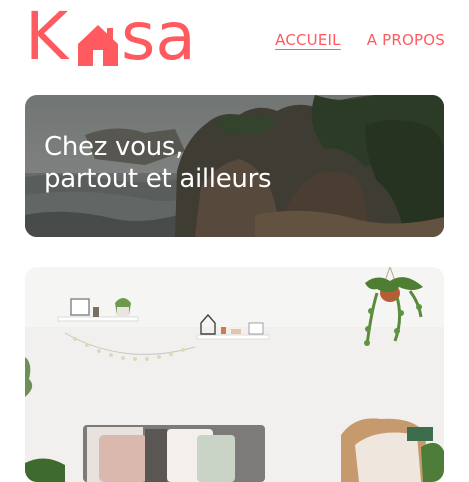 The image size is (469, 482). What do you see at coordinates (406, 40) in the screenshot?
I see `nav-link-a-propos: A PROPOS` at bounding box center [406, 40].